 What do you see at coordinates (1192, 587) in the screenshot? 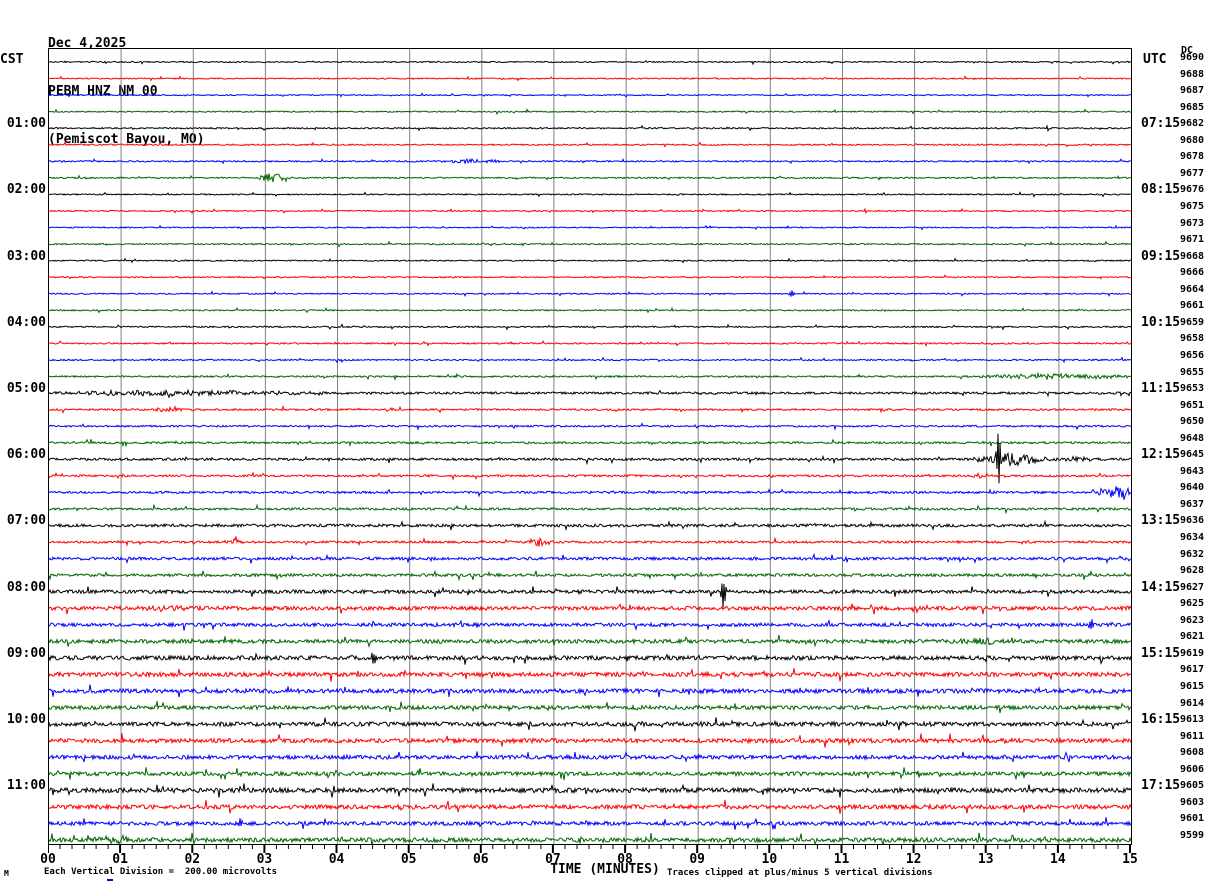
I see `dc-offset-value: 9627` at bounding box center [1192, 587].